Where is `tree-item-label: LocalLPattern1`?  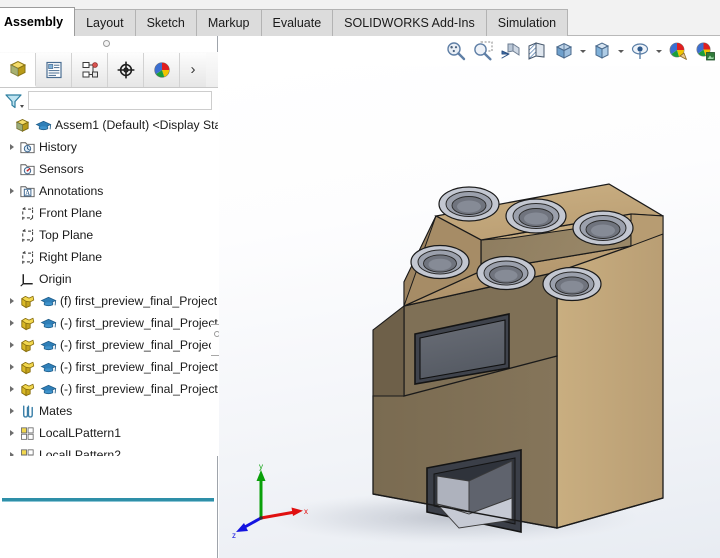 tree-item-label: LocalLPattern1 is located at coordinates (80, 433).